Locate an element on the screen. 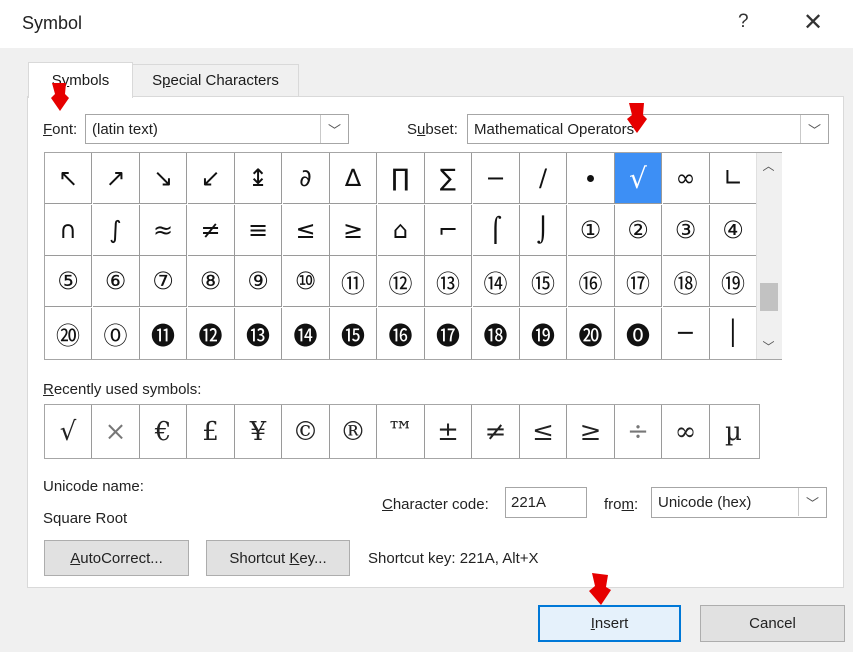  help-button: ? is located at coordinates (743, 22).